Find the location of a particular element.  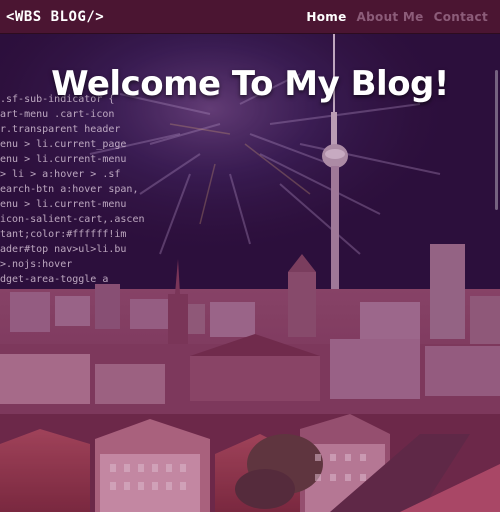

hero-title: Welcome To My Blog! is located at coordinates (250, 84).